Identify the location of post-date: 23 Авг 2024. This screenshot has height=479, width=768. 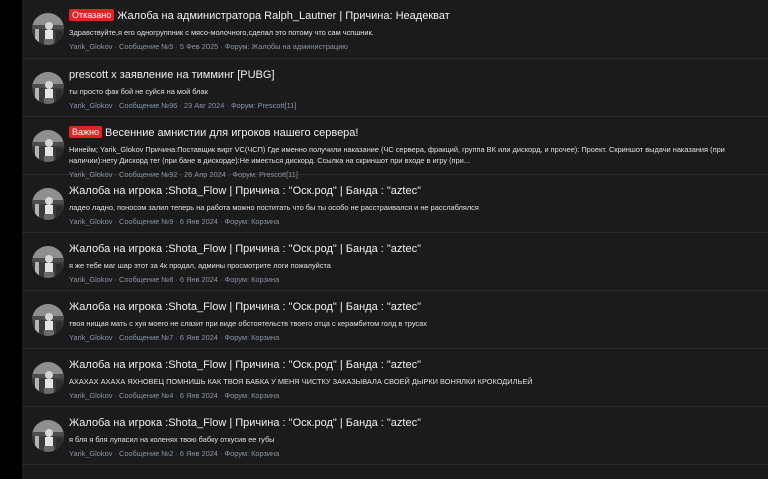
(204, 105).